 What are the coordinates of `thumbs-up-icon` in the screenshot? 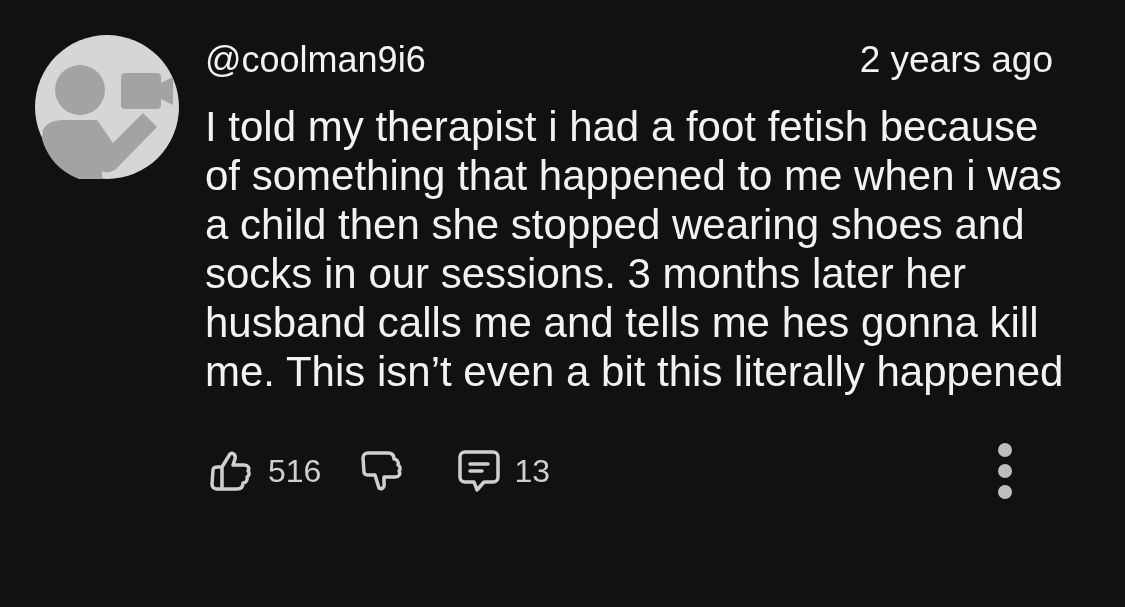 It's located at (231, 471).